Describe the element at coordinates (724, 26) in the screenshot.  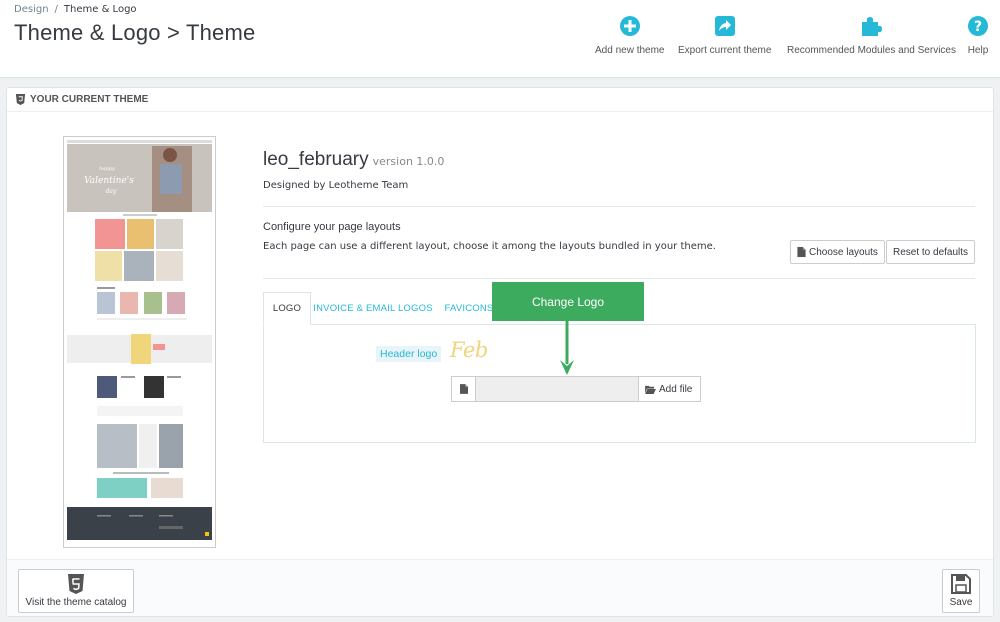
I see `share-icon` at that location.